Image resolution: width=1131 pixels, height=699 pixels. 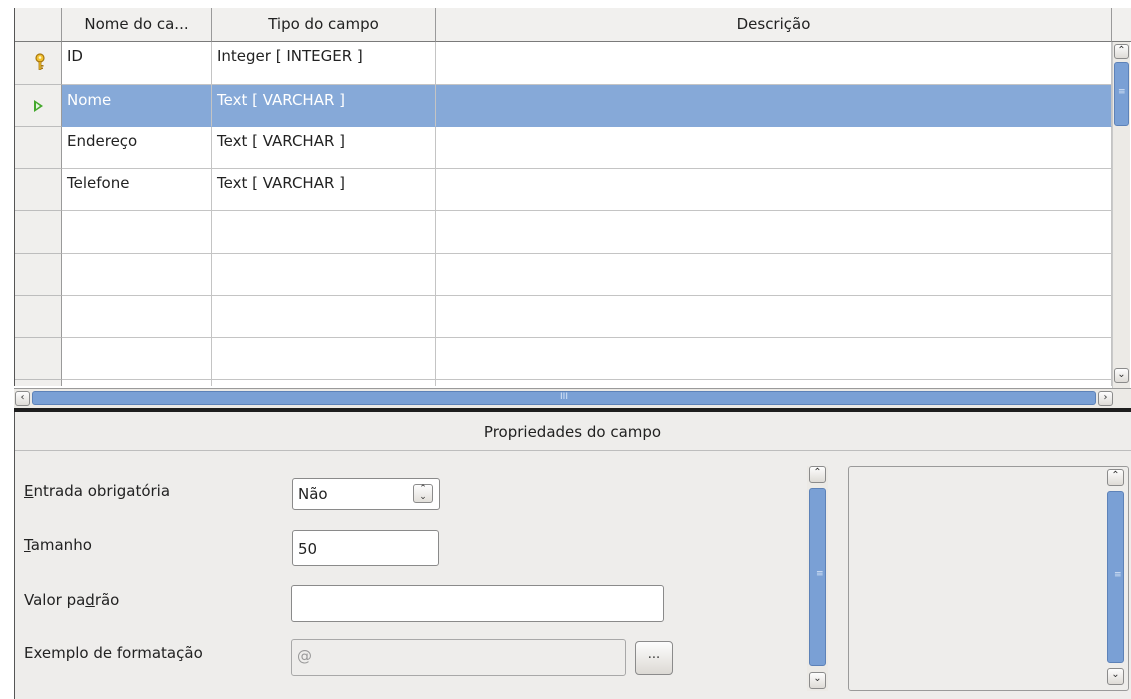 I want to click on help-scroll-thumb: ≡, so click(x=1115, y=577).